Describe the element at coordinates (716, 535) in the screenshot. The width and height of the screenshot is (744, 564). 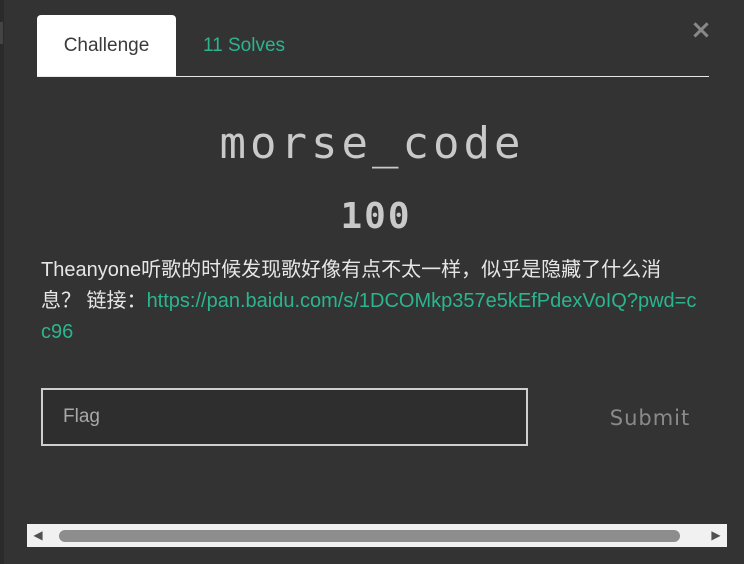
I see `scroll-right-icon: ▶` at that location.